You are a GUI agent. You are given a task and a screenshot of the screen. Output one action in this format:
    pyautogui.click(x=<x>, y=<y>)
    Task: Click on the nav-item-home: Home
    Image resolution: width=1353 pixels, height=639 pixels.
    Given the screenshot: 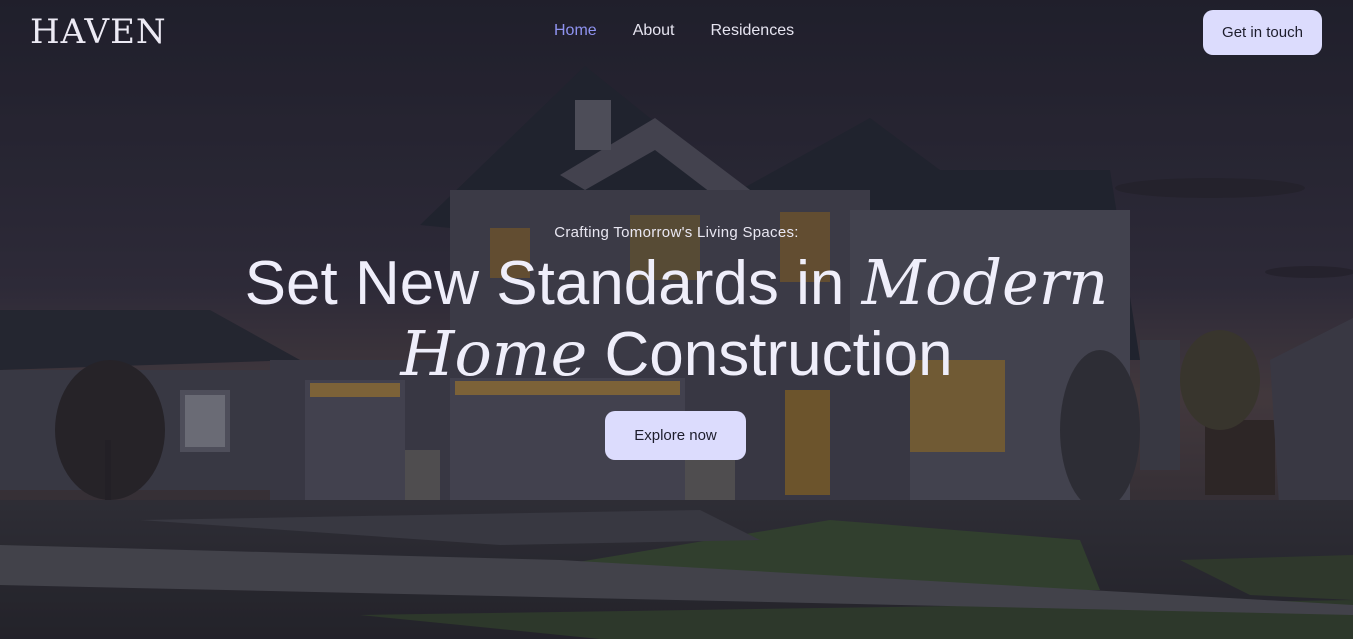 What is the action you would take?
    pyautogui.click(x=575, y=31)
    